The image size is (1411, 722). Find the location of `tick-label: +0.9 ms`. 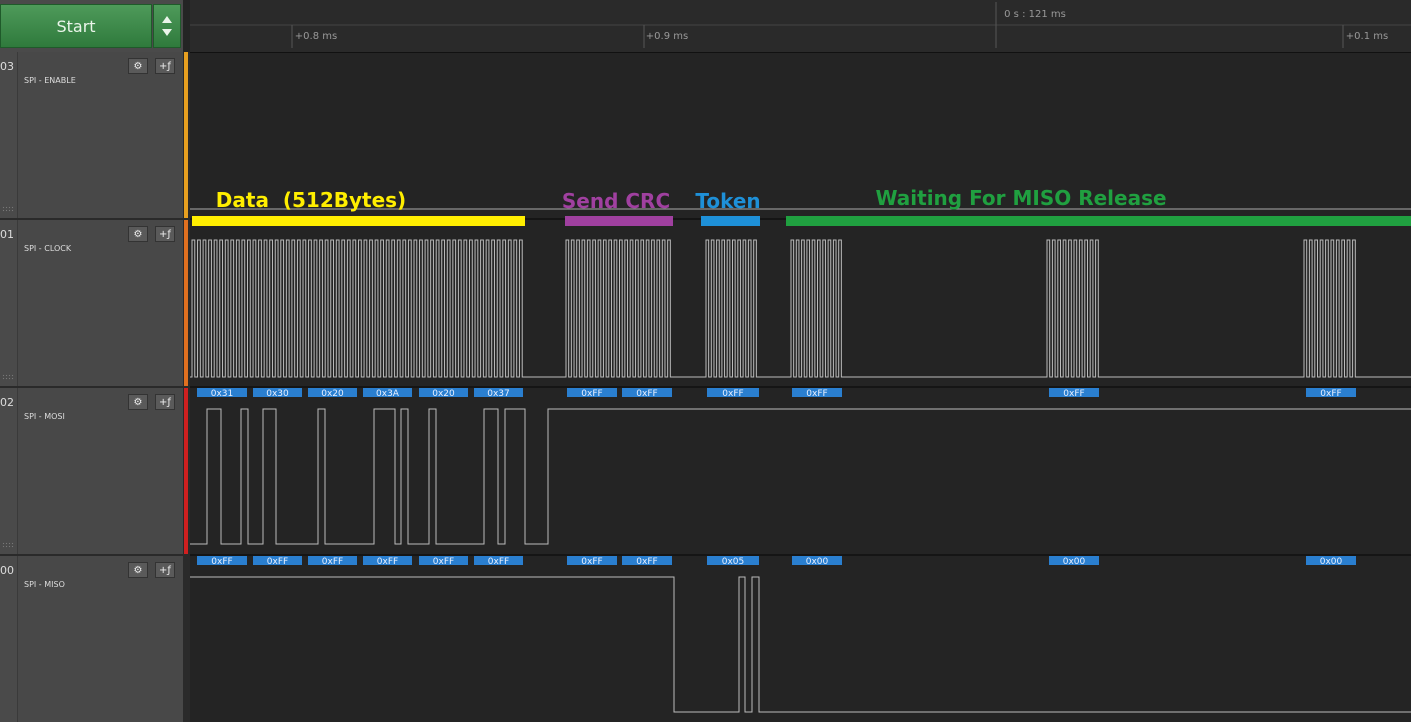

tick-label: +0.9 ms is located at coordinates (667, 36).